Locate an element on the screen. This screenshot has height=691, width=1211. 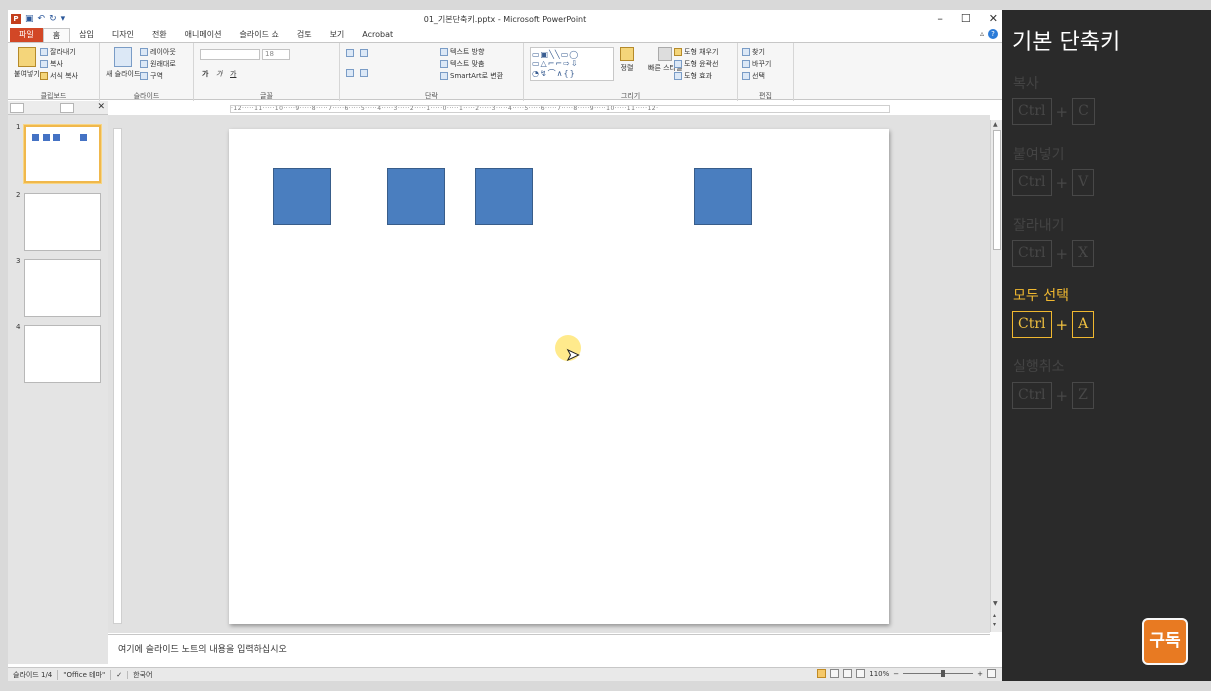
align-text-button: 텍스트 맞춤 is located at coordinates (462, 64).